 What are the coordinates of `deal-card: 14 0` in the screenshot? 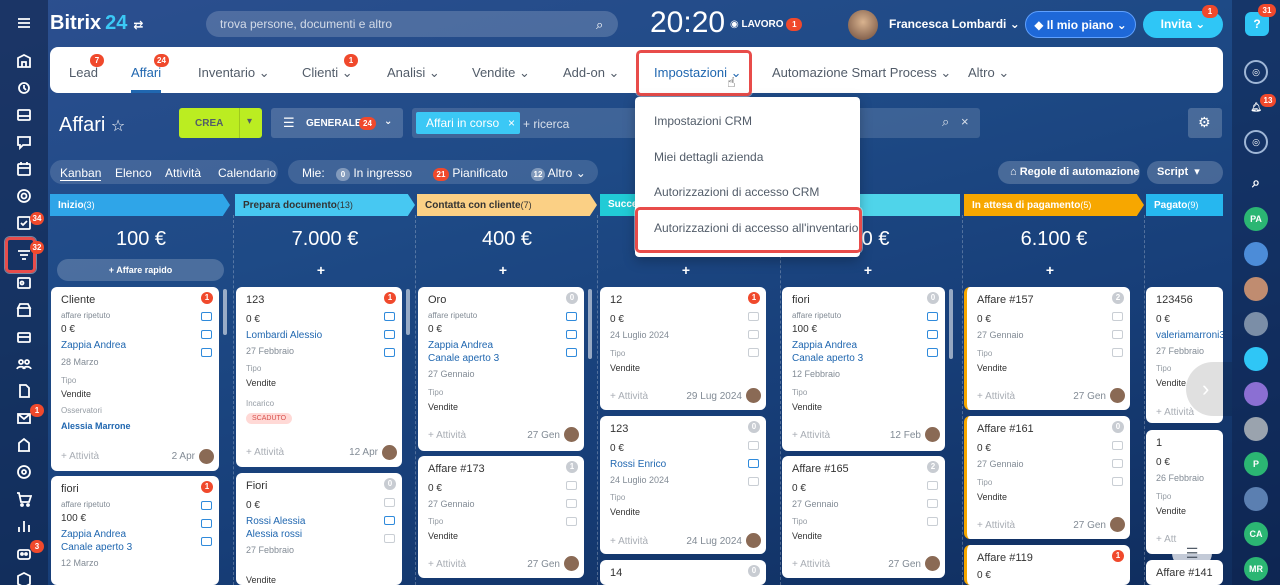 It's located at (683, 572).